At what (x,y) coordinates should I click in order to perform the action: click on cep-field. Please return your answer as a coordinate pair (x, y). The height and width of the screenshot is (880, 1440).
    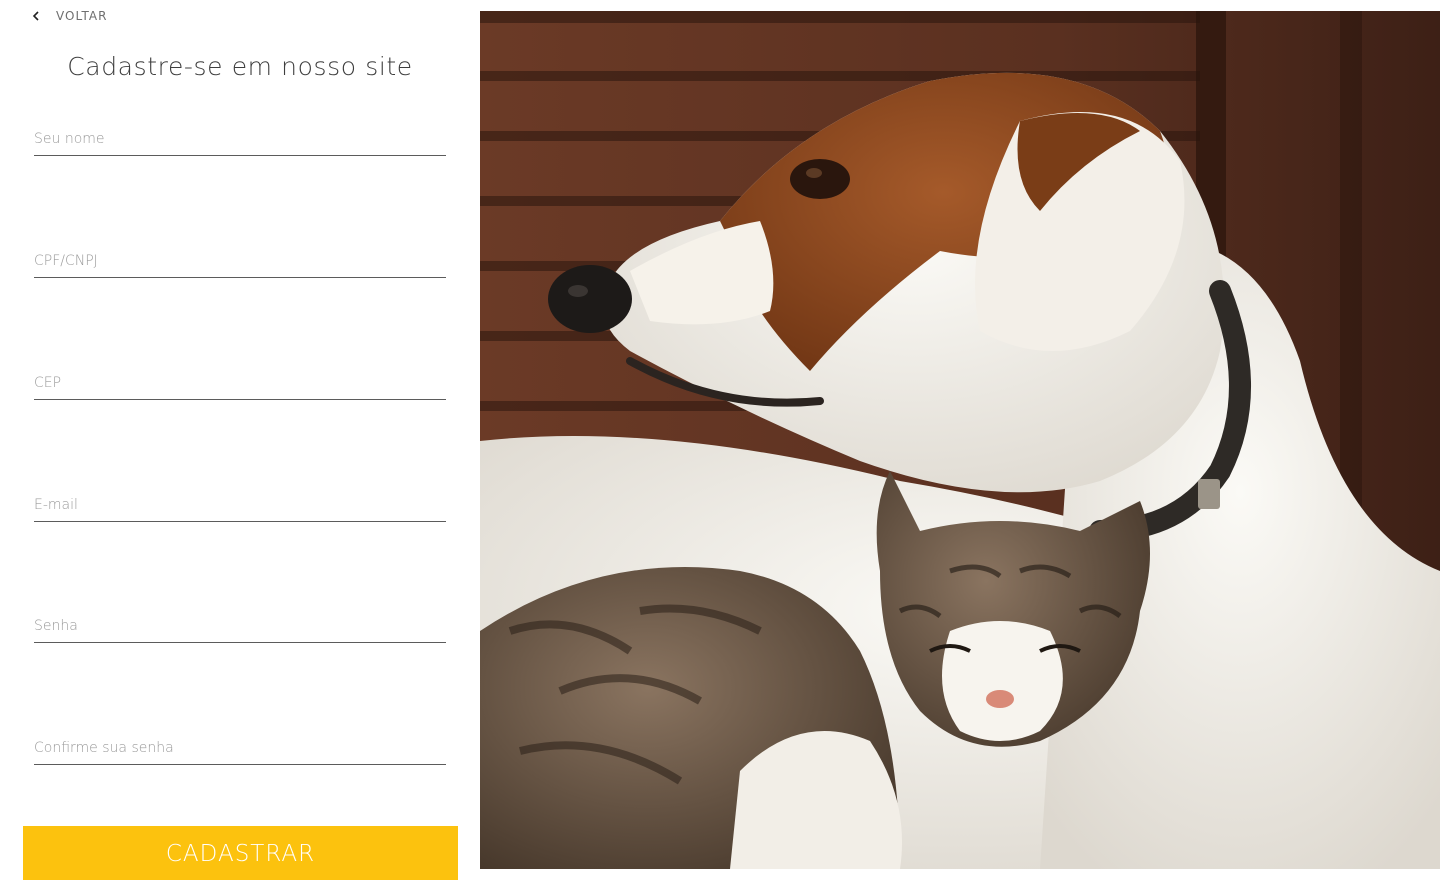
    Looking at the image, I should click on (240, 382).